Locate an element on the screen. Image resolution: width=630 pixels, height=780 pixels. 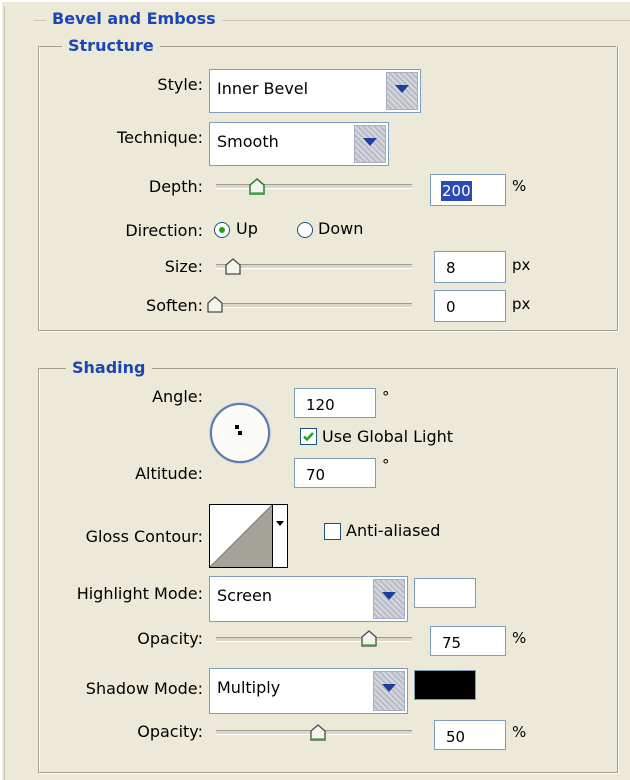
bevel-emboss-title: Bevel and Emboss is located at coordinates (134, 19).